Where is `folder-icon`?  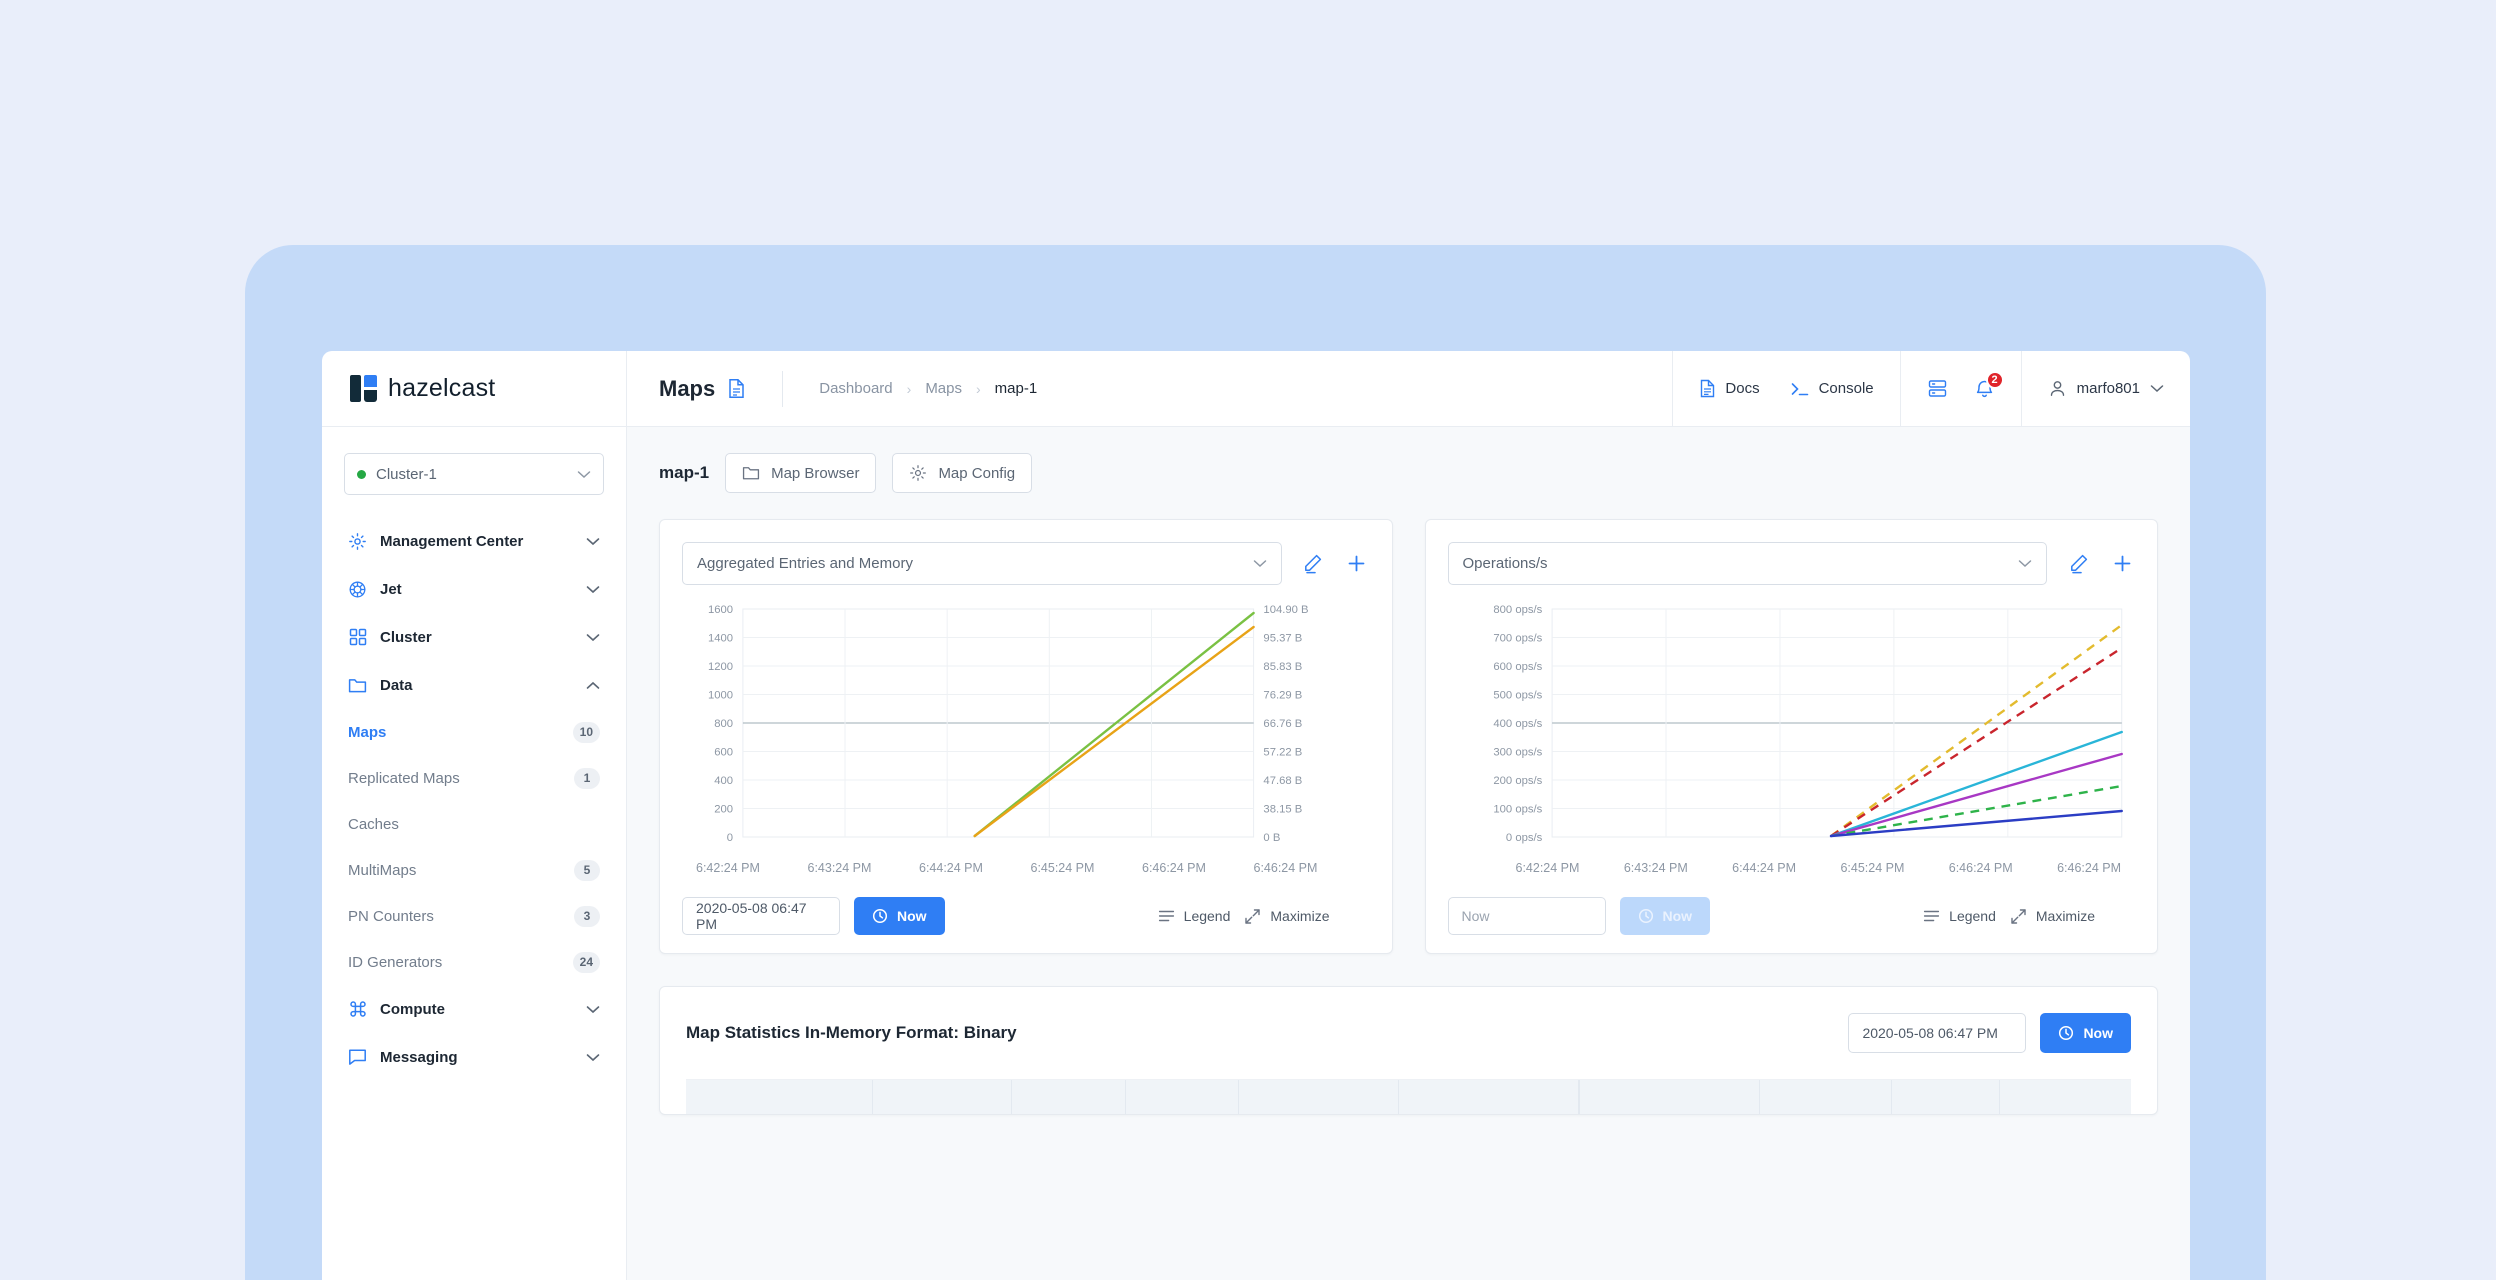 folder-icon is located at coordinates (751, 473).